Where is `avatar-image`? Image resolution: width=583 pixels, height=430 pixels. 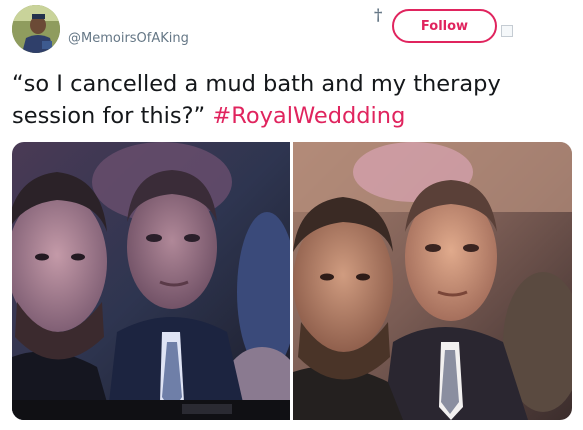
avatar-image is located at coordinates (36, 29).